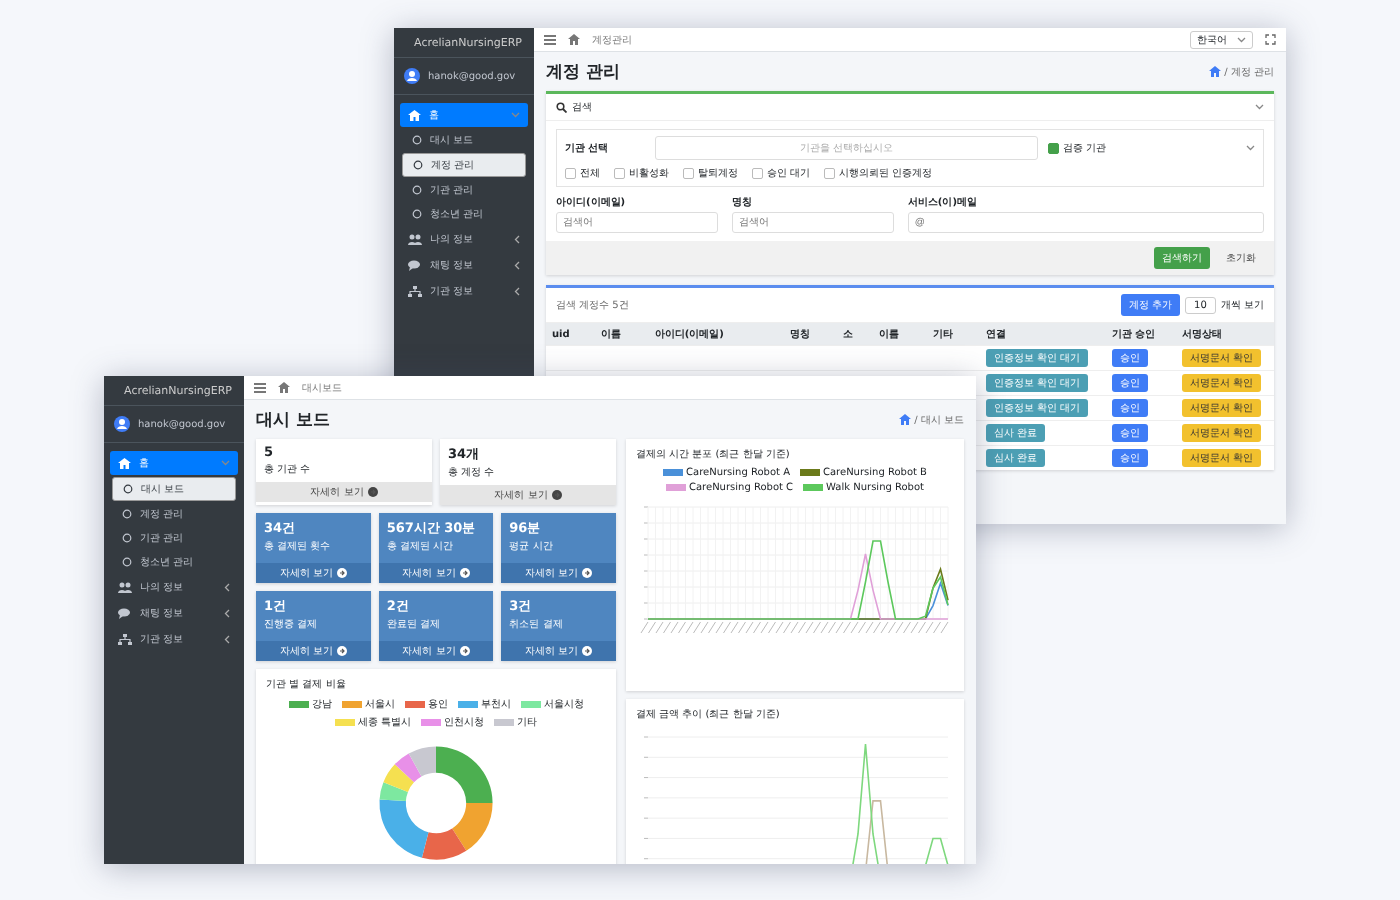 This screenshot has height=900, width=1400. Describe the element at coordinates (294, 419) in the screenshot. I see `page-title: 대시 보드` at that location.